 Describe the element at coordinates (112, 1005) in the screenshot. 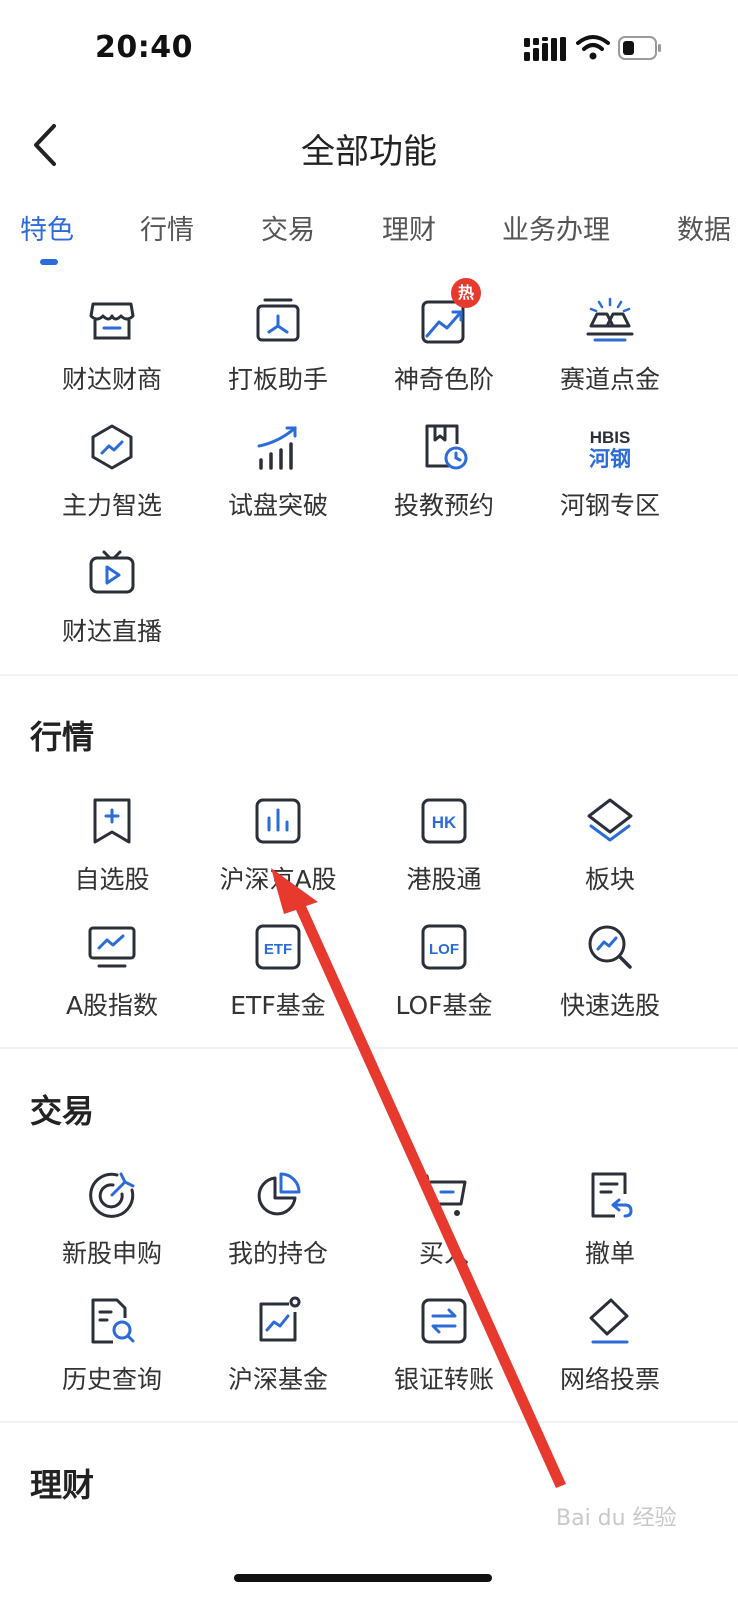

I see `market-label: A股指数` at that location.